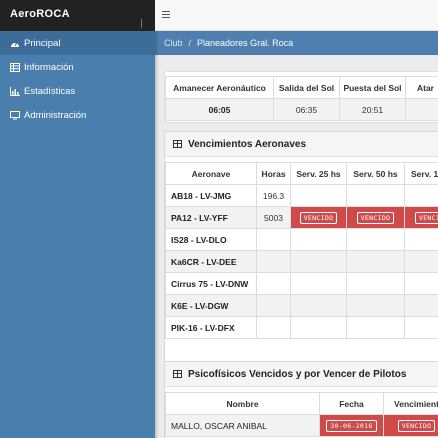  Describe the element at coordinates (157, 234) in the screenshot. I see `content-edge-shadow` at that location.